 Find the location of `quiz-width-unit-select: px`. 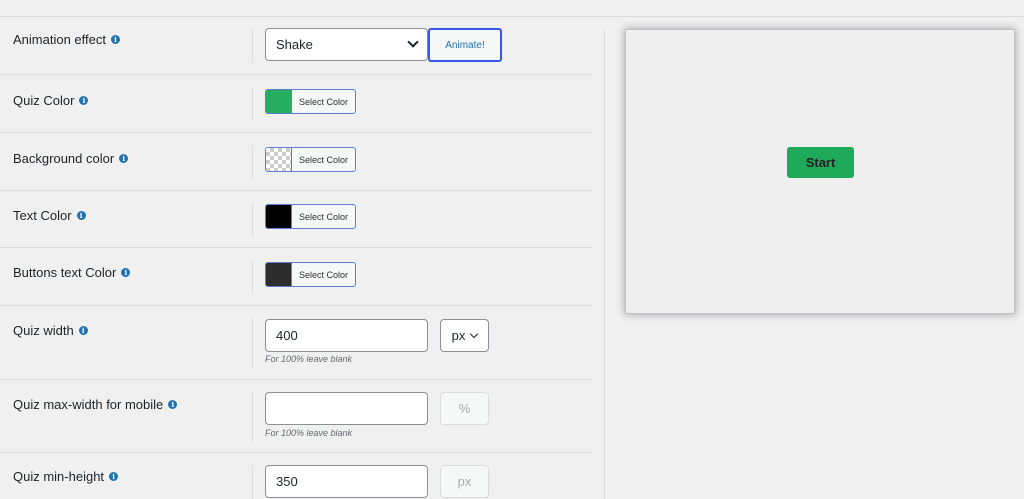

quiz-width-unit-select: px is located at coordinates (464, 335).